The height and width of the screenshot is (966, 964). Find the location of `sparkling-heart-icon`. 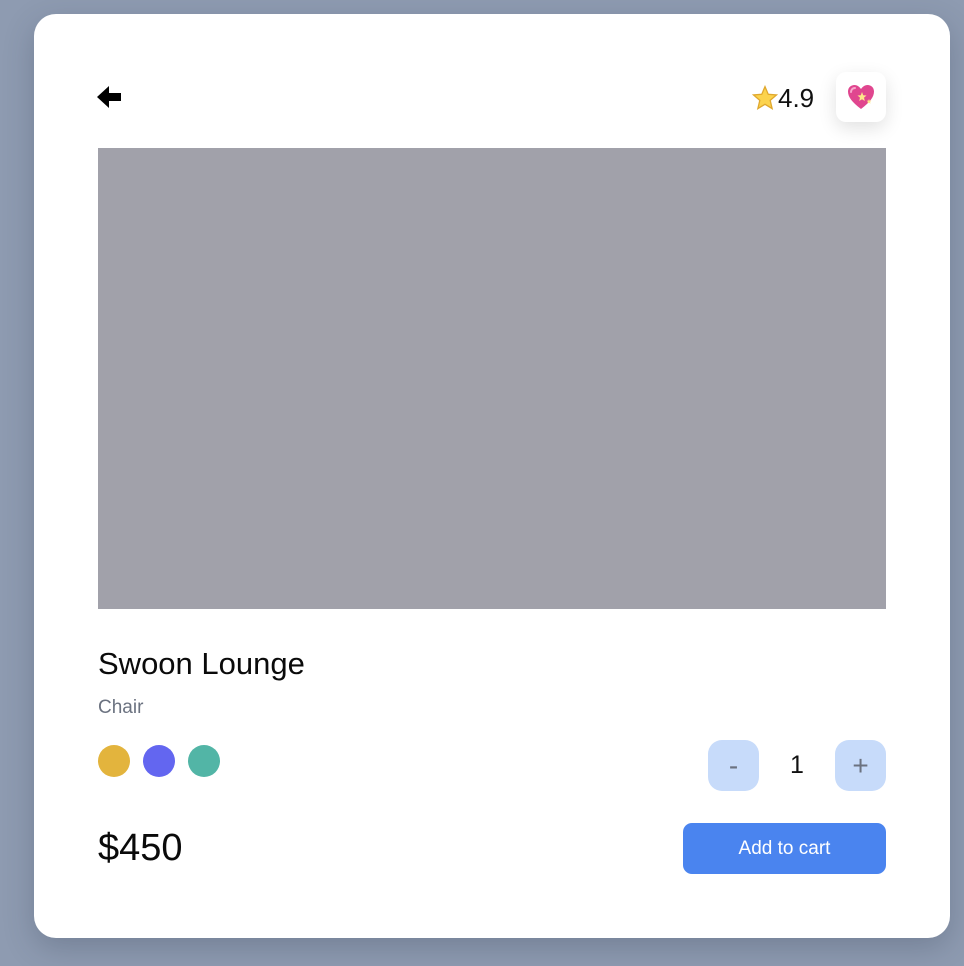

sparkling-heart-icon is located at coordinates (861, 97).